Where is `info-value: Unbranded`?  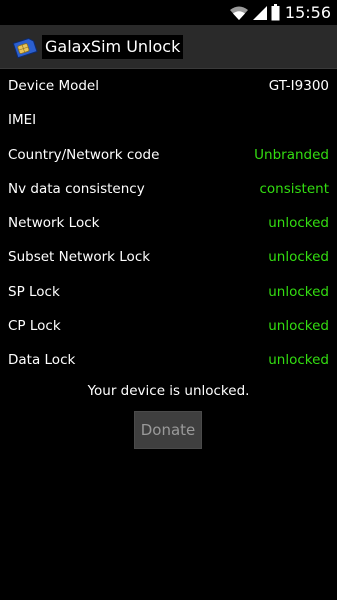 info-value: Unbranded is located at coordinates (291, 154).